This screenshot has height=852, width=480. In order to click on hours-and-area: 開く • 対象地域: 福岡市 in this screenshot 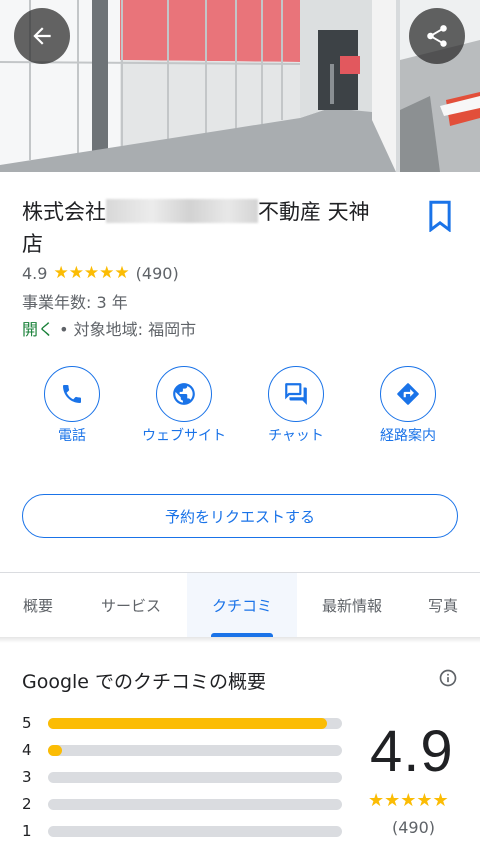, I will do `click(109, 328)`.